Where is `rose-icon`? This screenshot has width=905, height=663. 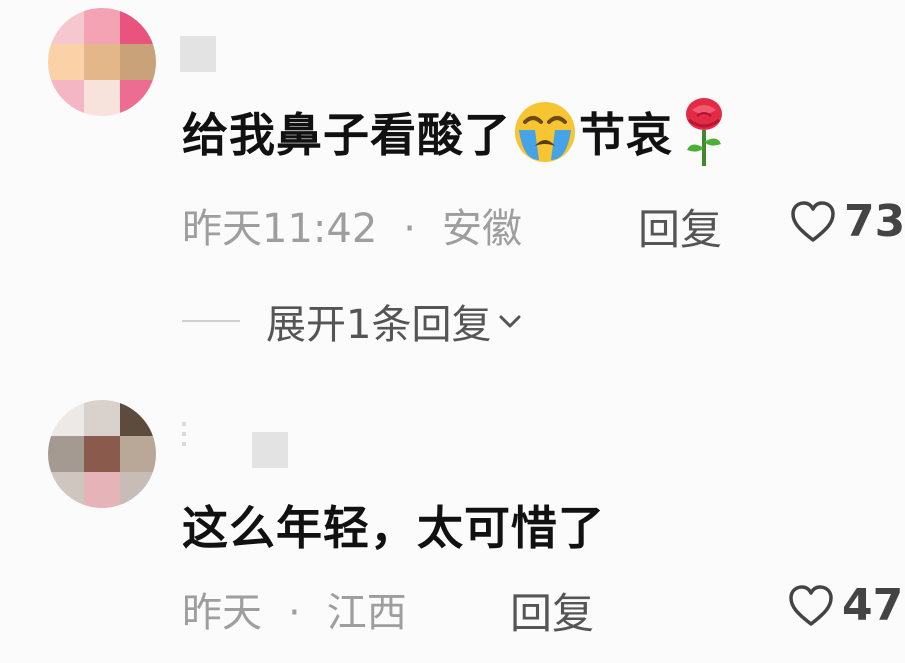
rose-icon is located at coordinates (704, 132).